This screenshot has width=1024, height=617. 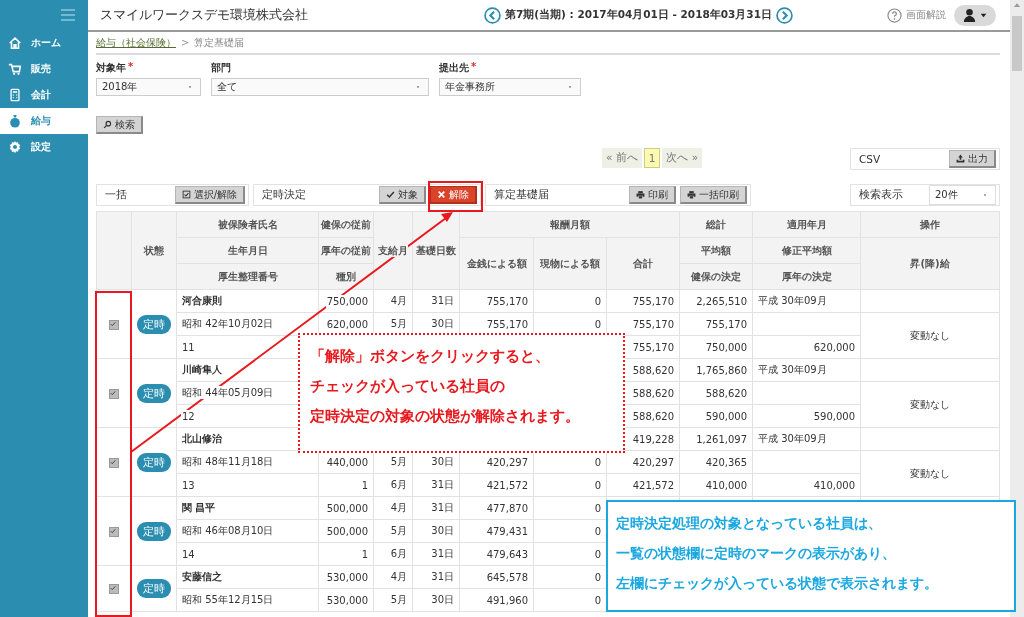 What do you see at coordinates (119, 125) in the screenshot?
I see `search-button: 検索` at bounding box center [119, 125].